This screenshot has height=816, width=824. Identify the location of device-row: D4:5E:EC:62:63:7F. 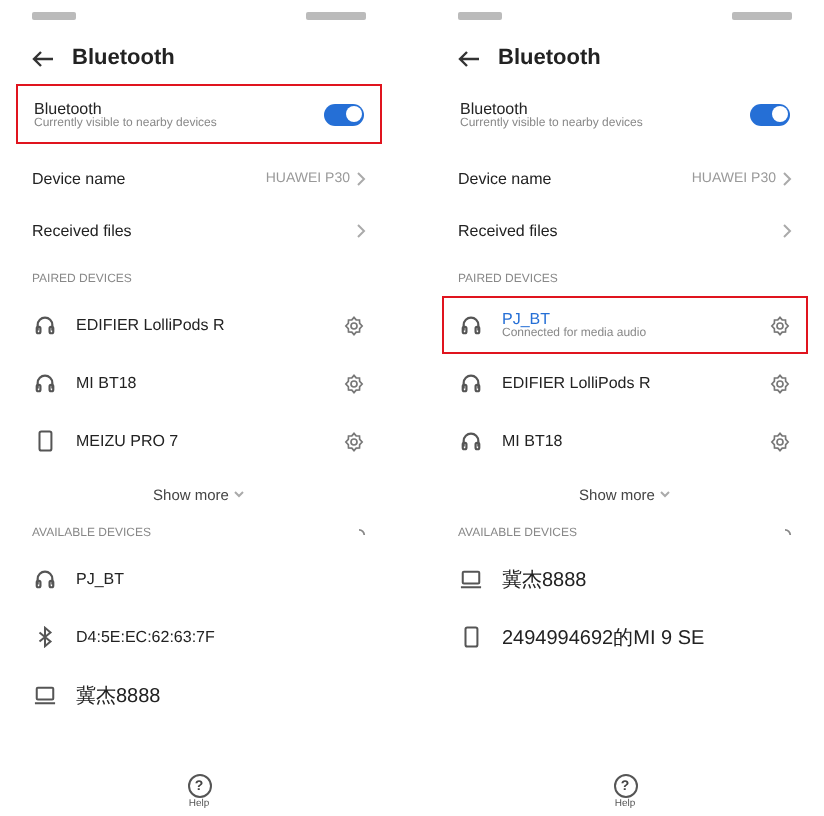
(199, 637).